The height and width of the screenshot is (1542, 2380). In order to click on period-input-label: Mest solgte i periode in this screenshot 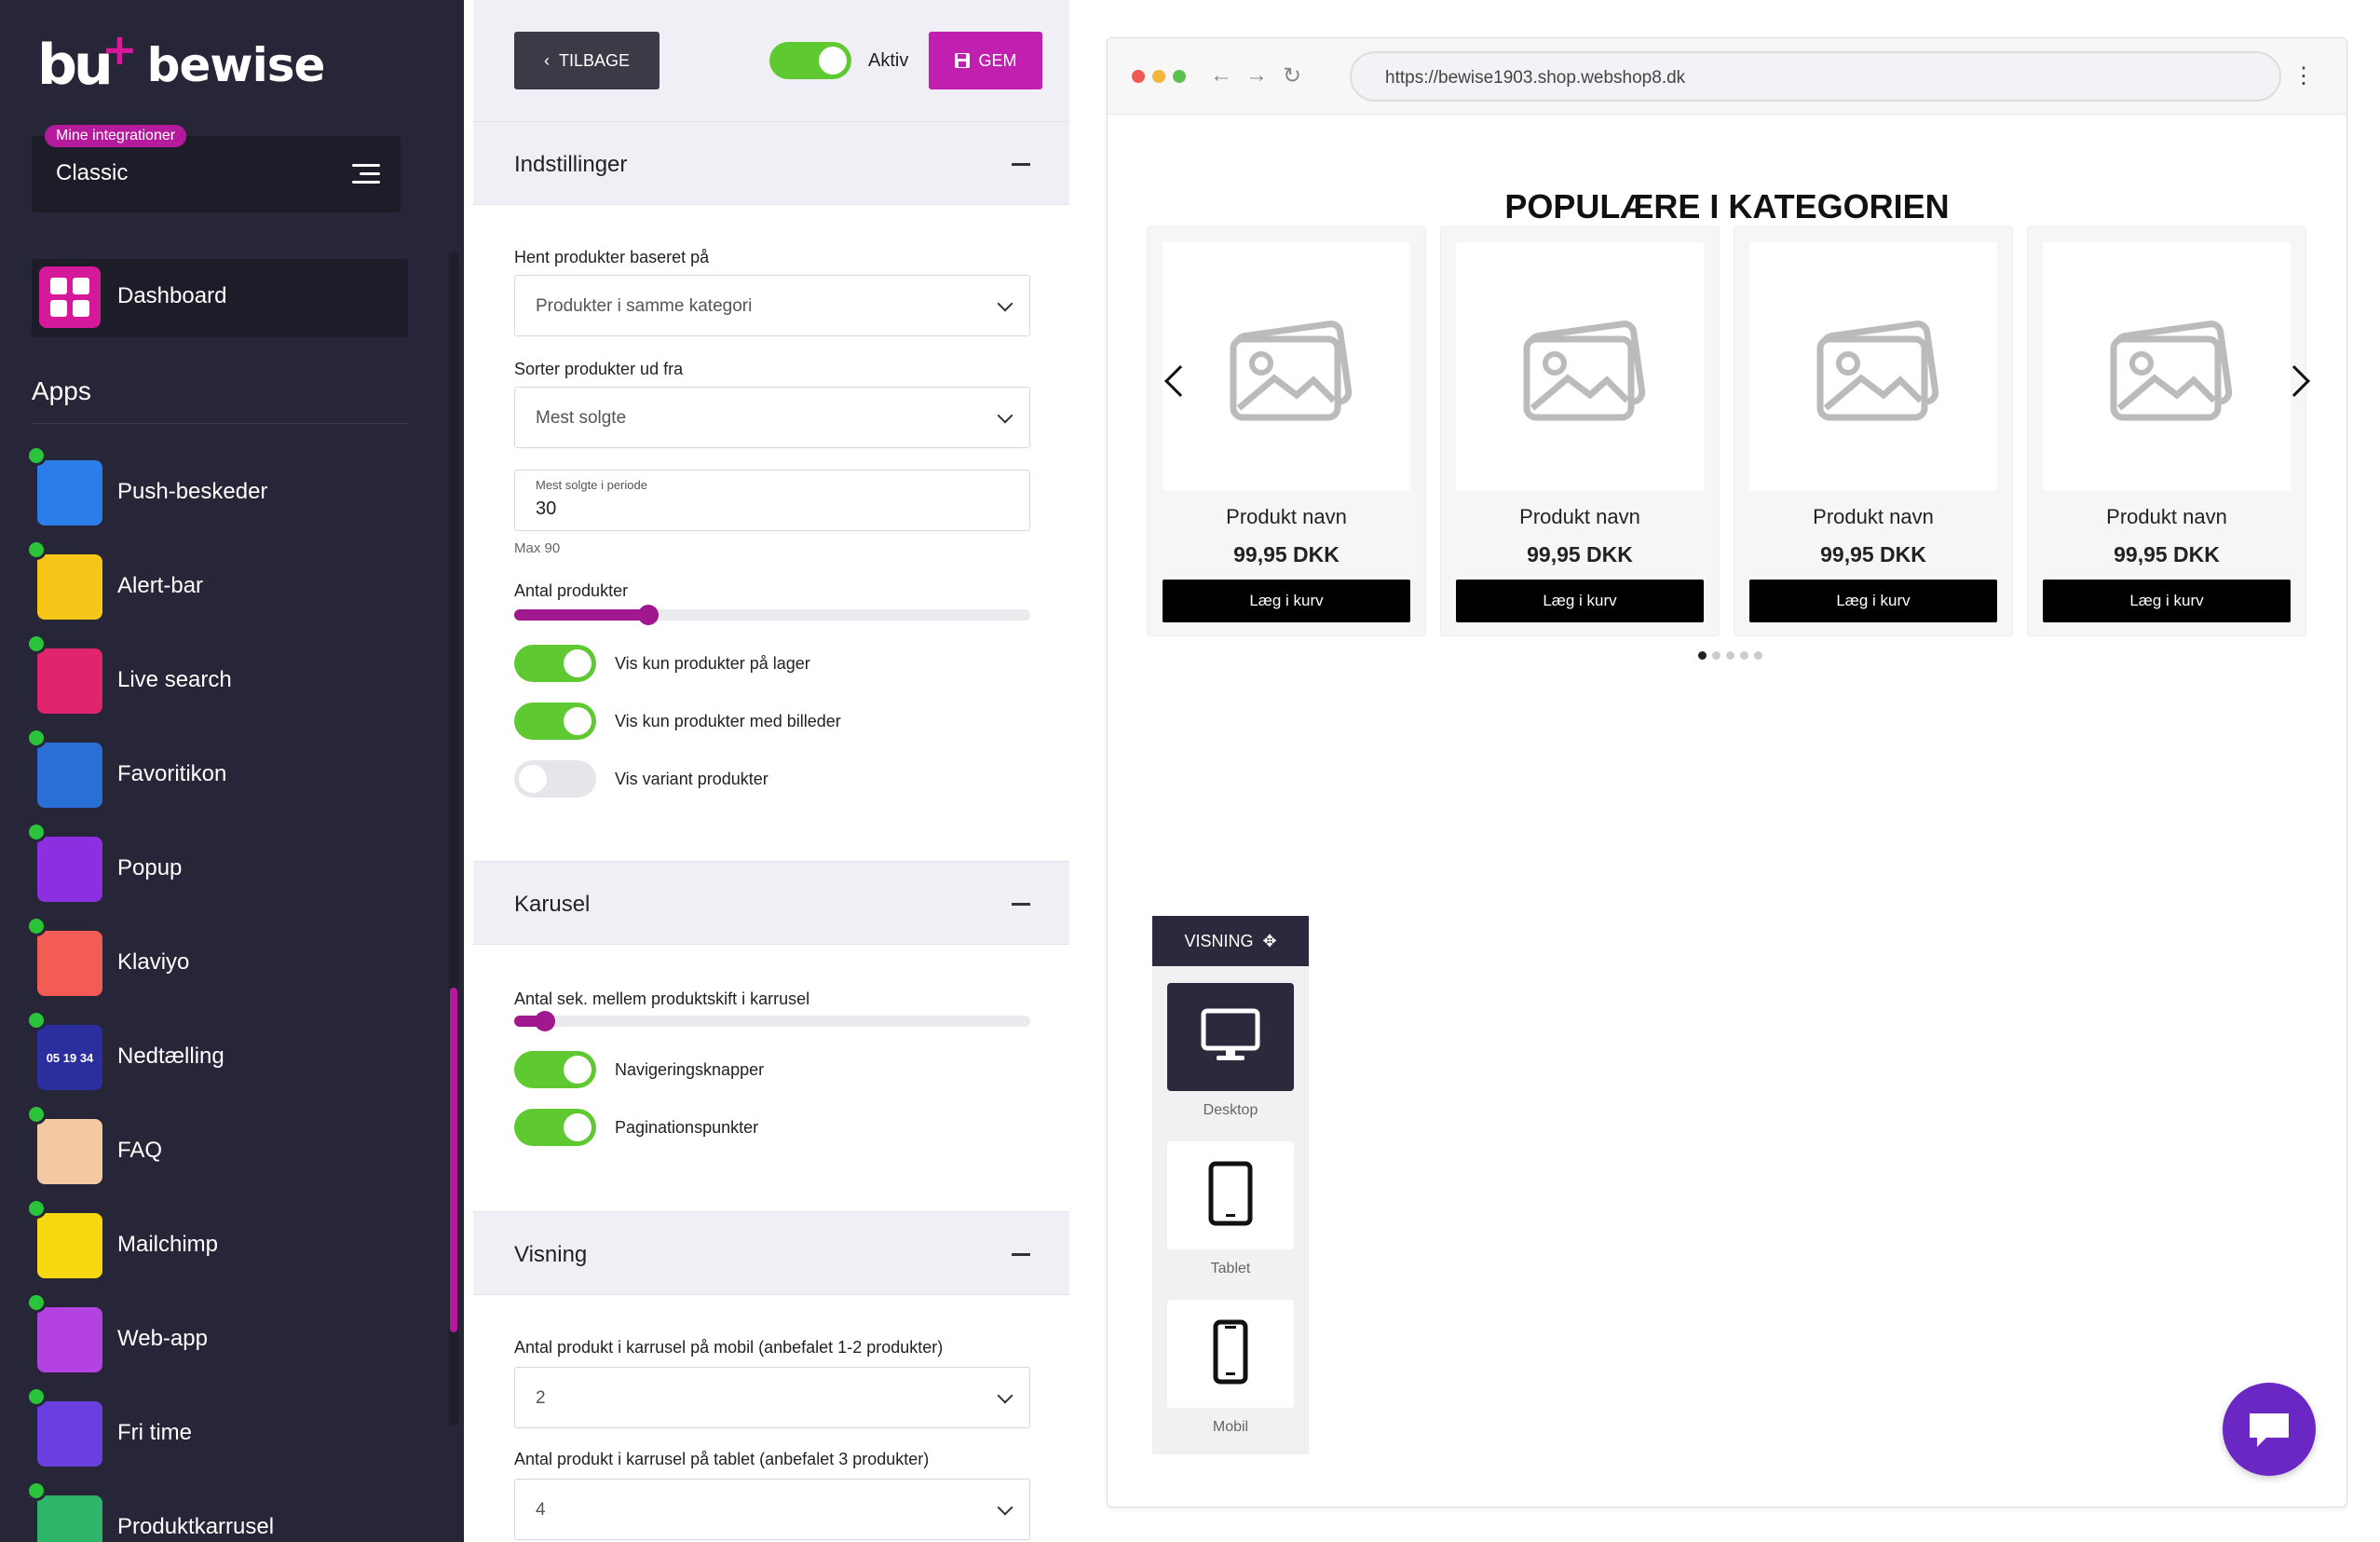, I will do `click(591, 485)`.